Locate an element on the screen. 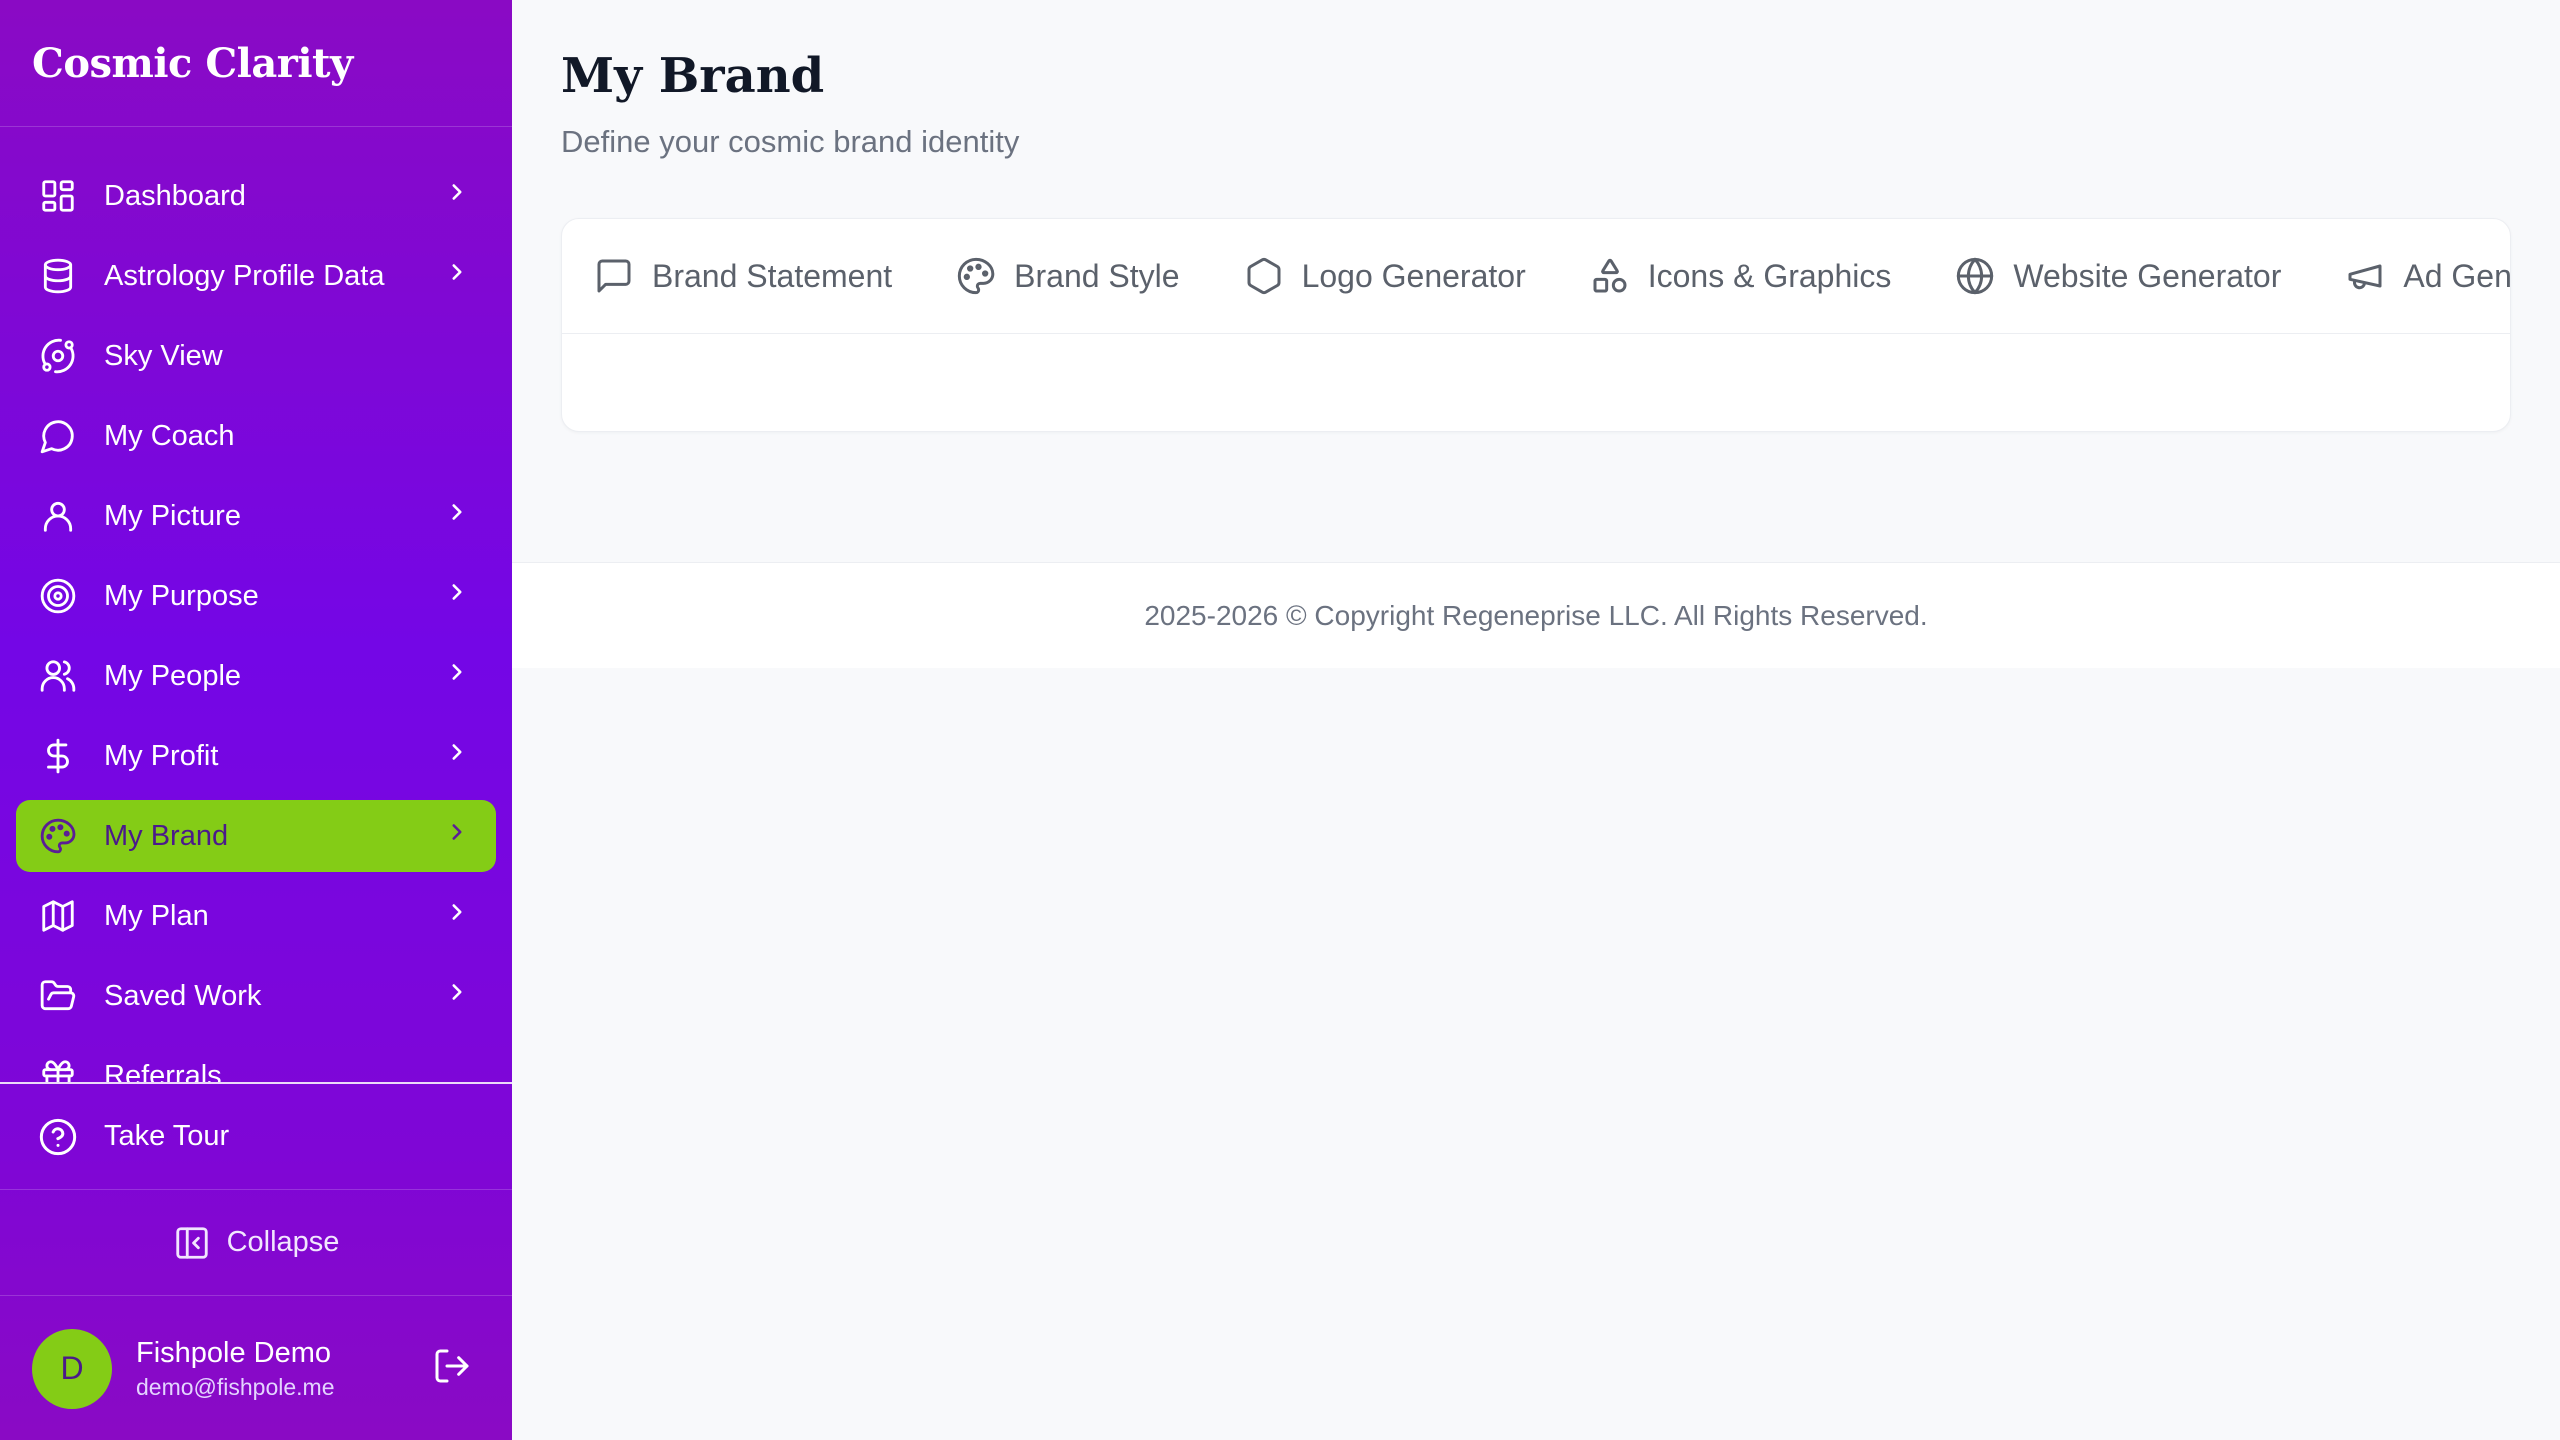  panel-left-close-icon is located at coordinates (191, 1242).